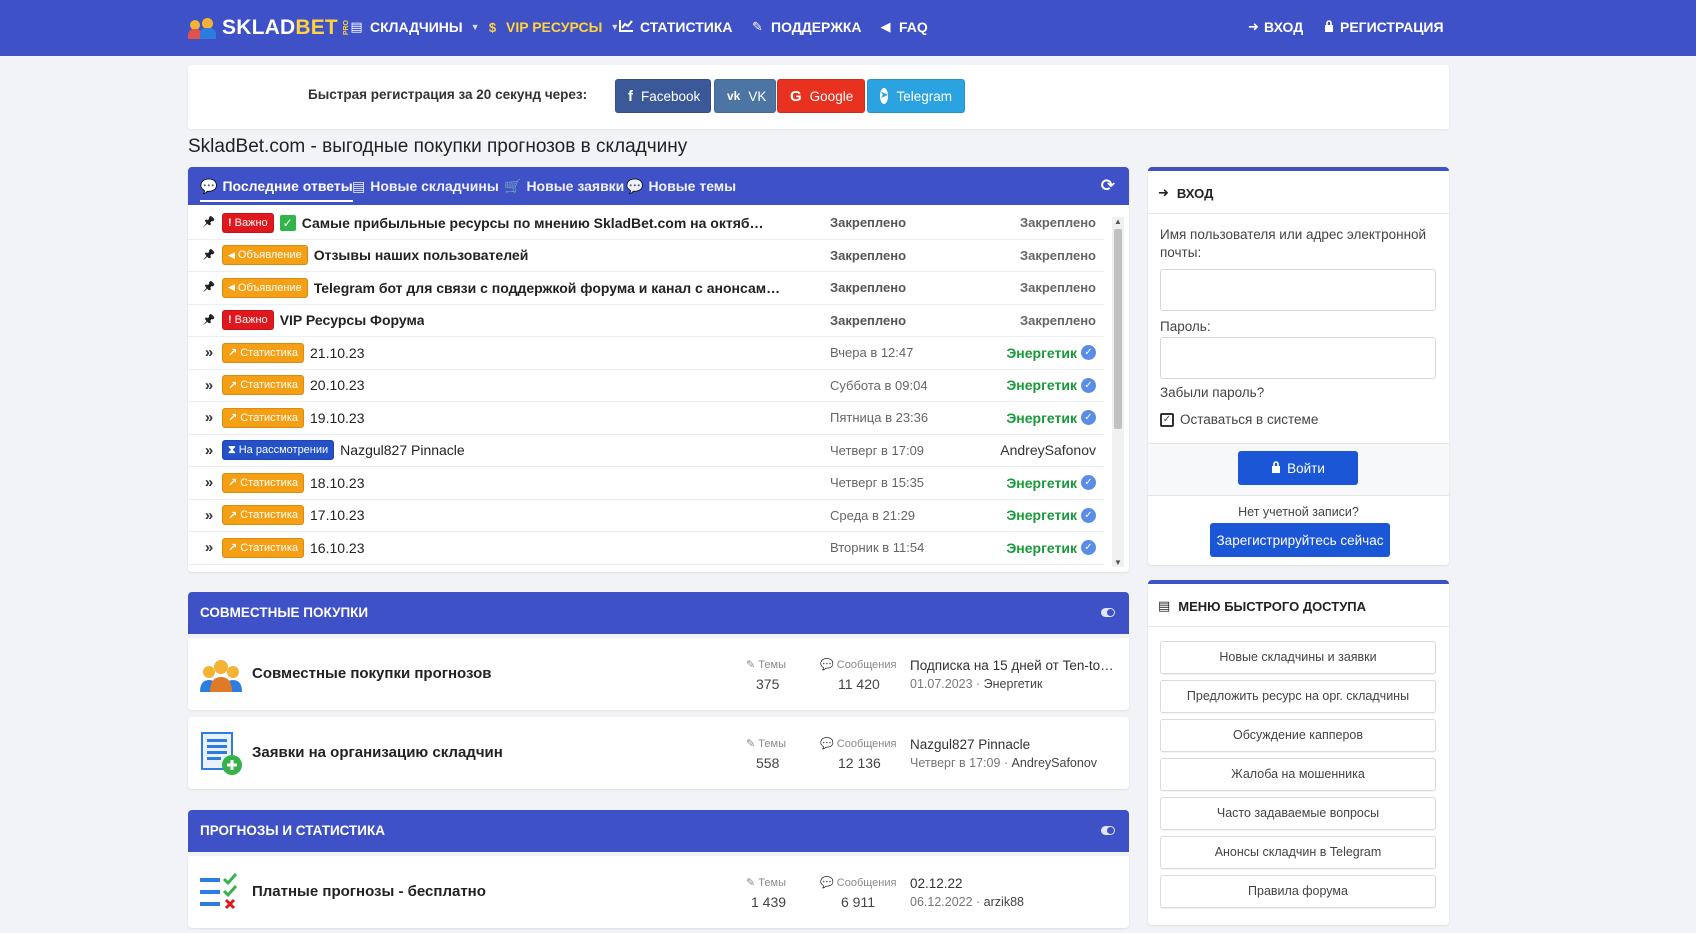  What do you see at coordinates (1015, 883) in the screenshot?
I see `last-post-title: 02.12.22` at bounding box center [1015, 883].